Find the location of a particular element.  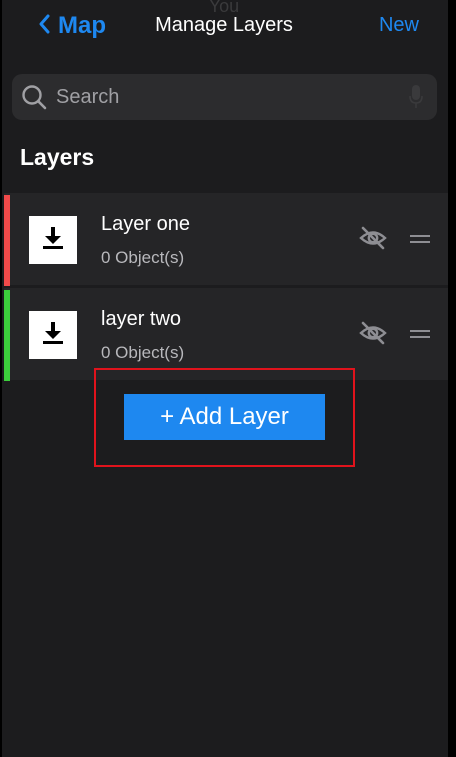

left-edge is located at coordinates (1, 378).